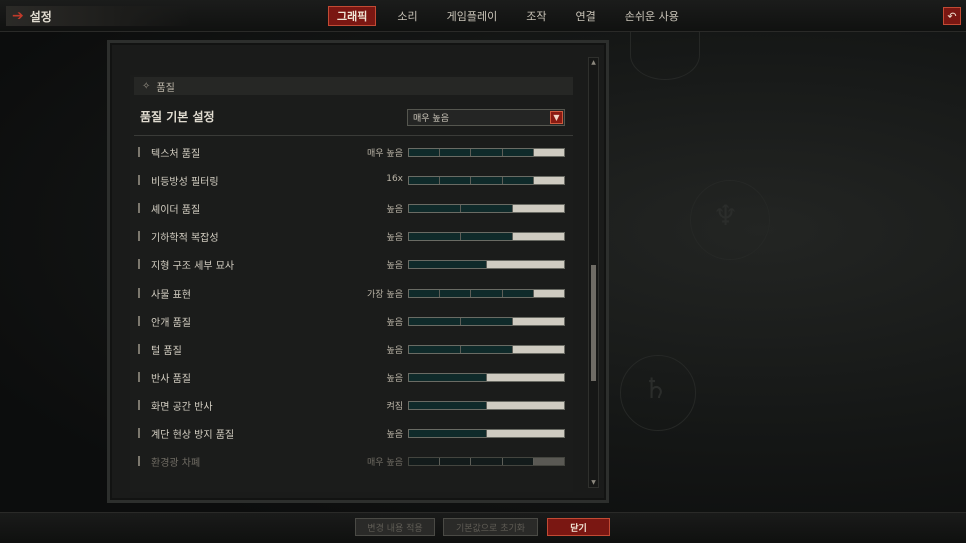 Image resolution: width=966 pixels, height=543 pixels. What do you see at coordinates (407, 16) in the screenshot?
I see `tab-sound: 소리` at bounding box center [407, 16].